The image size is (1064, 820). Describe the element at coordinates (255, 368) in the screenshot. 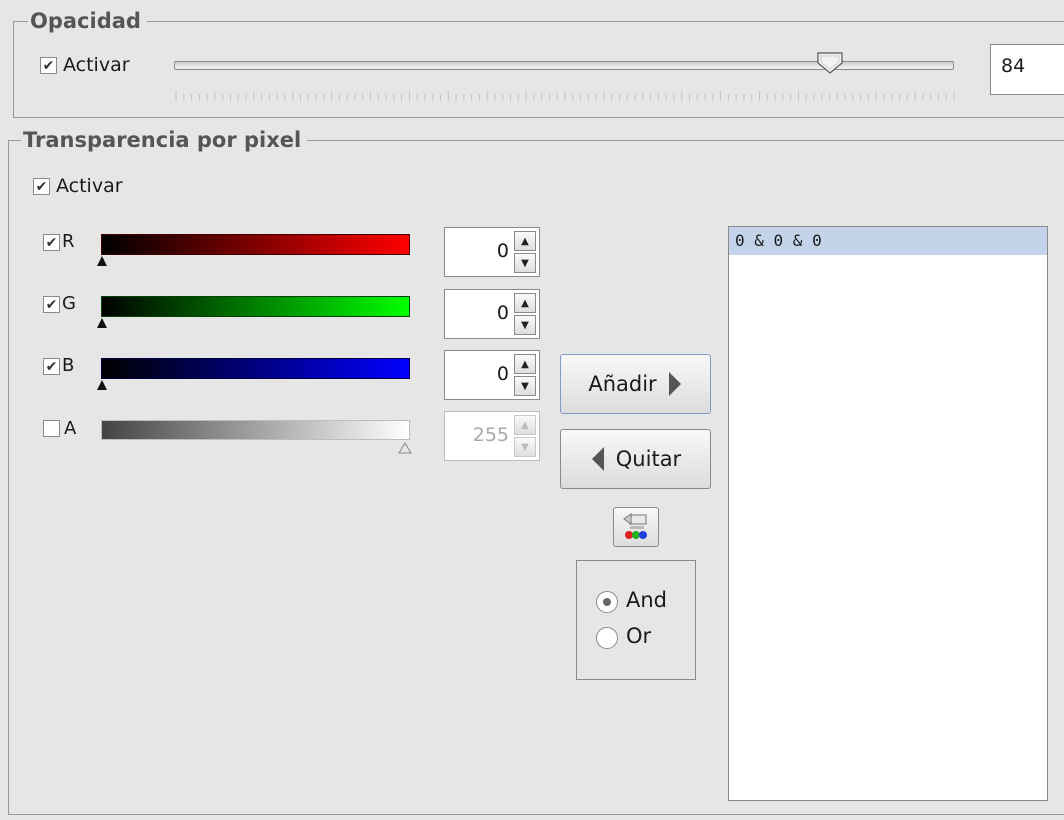

I see `channel-b-gradient` at that location.